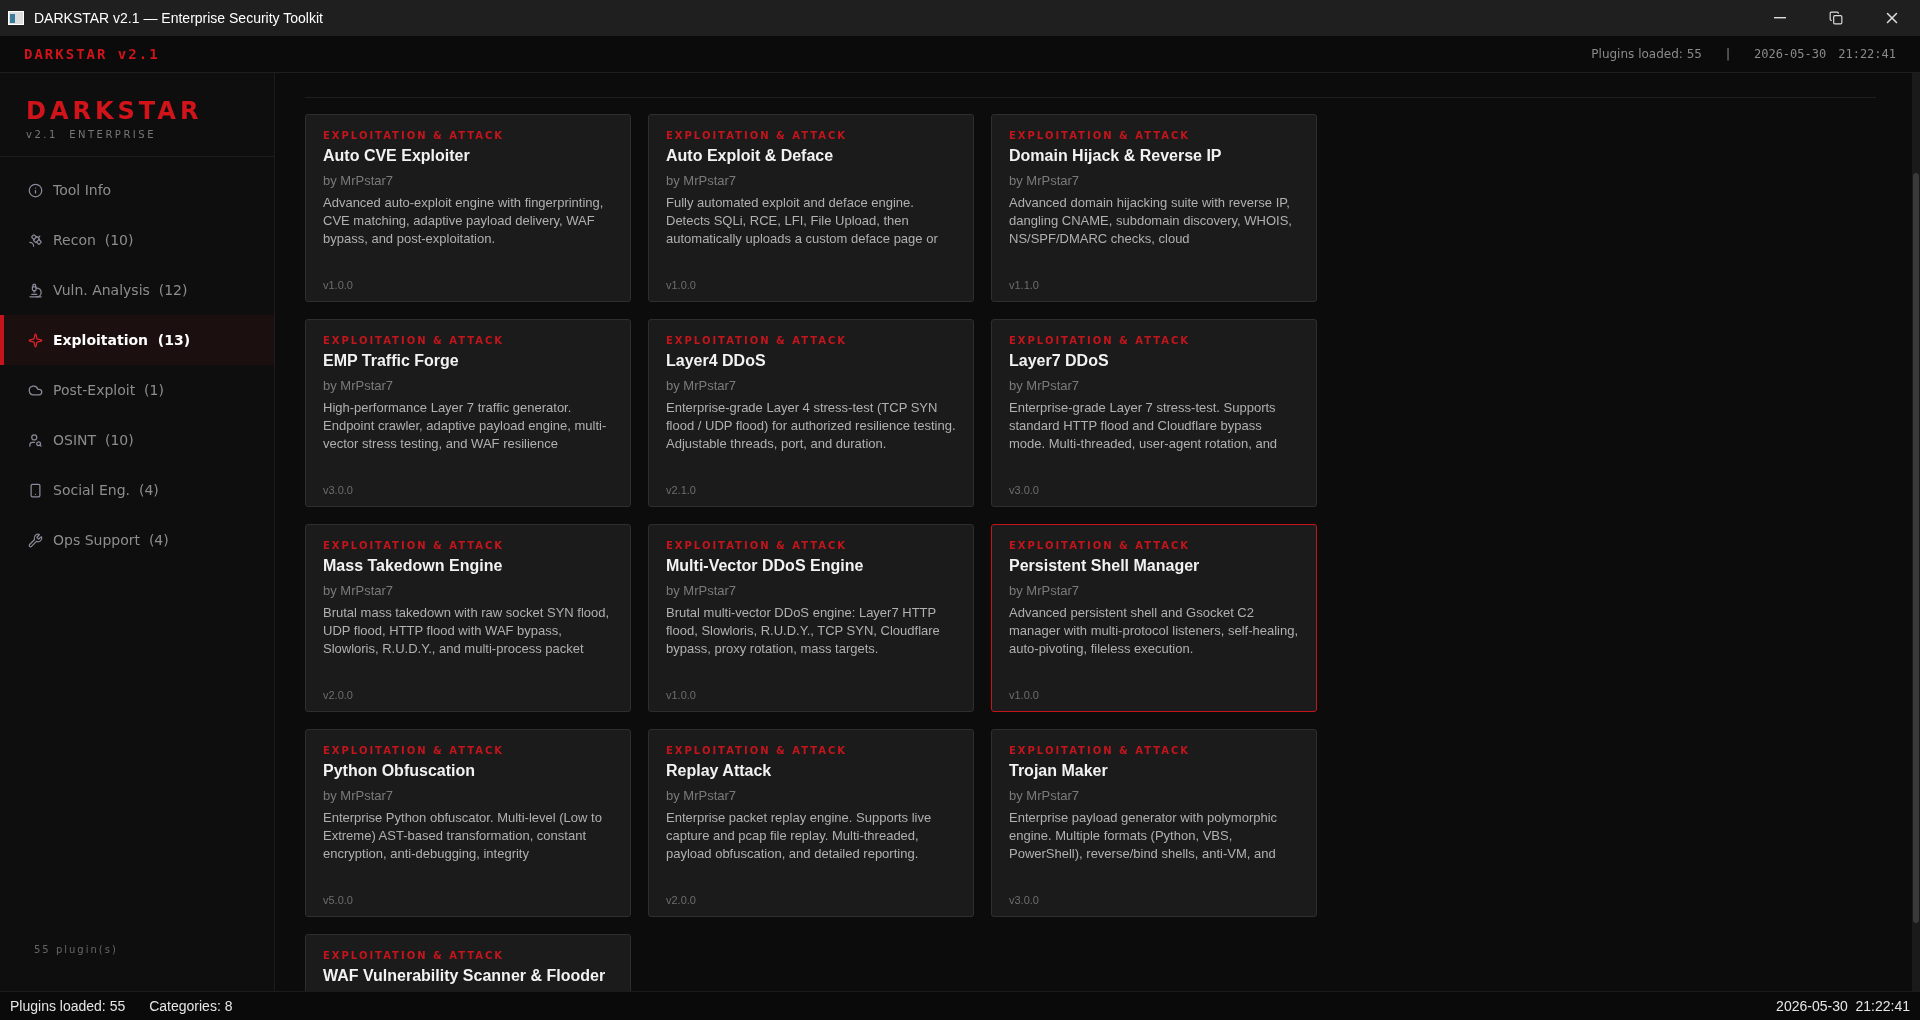 The image size is (1920, 1020). I want to click on tool-card: EXPLOITATION & ATTACK EMP Traffic Forge by MrPstar7 High-performance Layer 7 traffic generator. Endpoint crawler, adaptive payload engine, multi-vector stress testing, and WAF resilience v3.0.0, so click(468, 413).